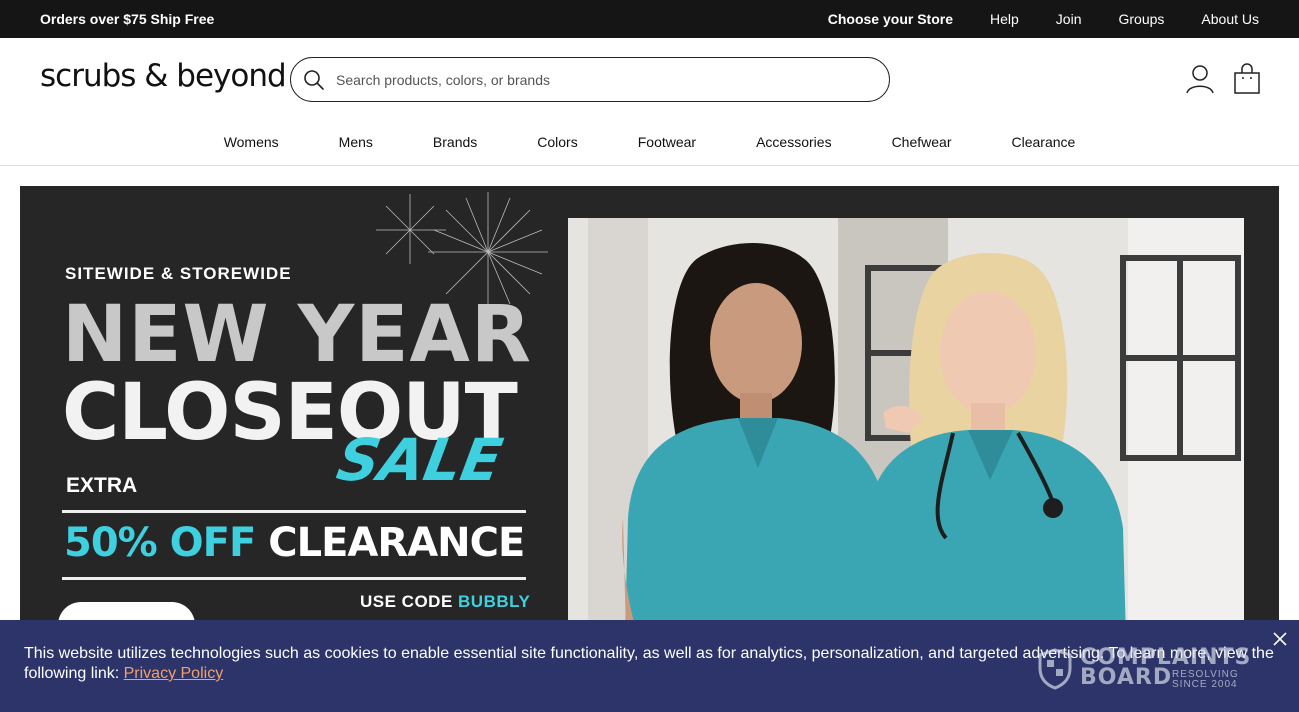  Describe the element at coordinates (160, 543) in the screenshot. I see `hero-offer-percent: 50% OFF` at that location.